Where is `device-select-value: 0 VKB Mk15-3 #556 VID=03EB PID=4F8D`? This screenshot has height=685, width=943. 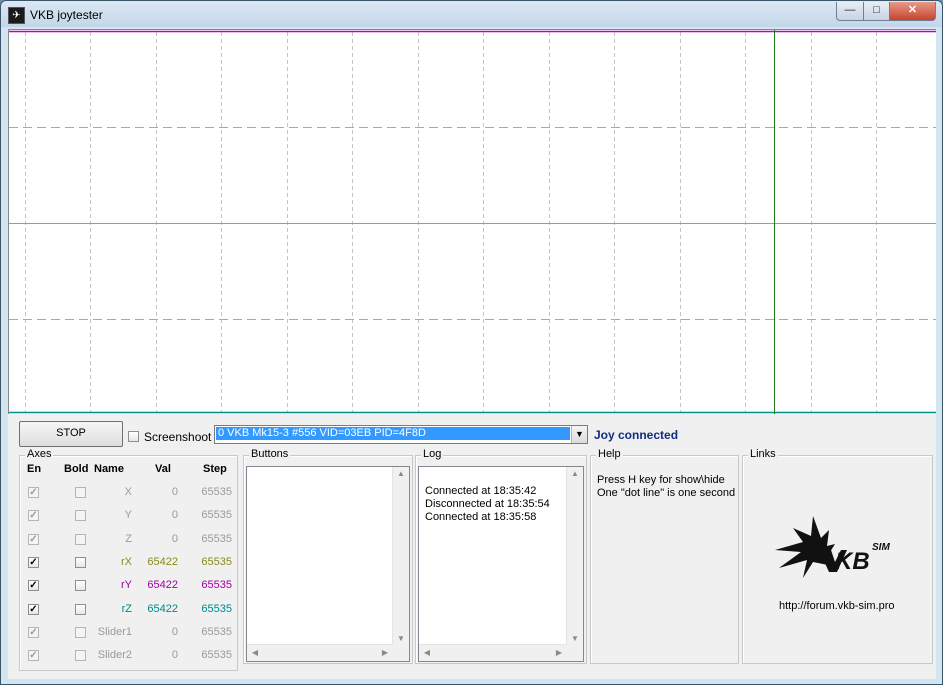
device-select-value: 0 VKB Mk15-3 #556 VID=03EB PID=4F8D is located at coordinates (393, 433).